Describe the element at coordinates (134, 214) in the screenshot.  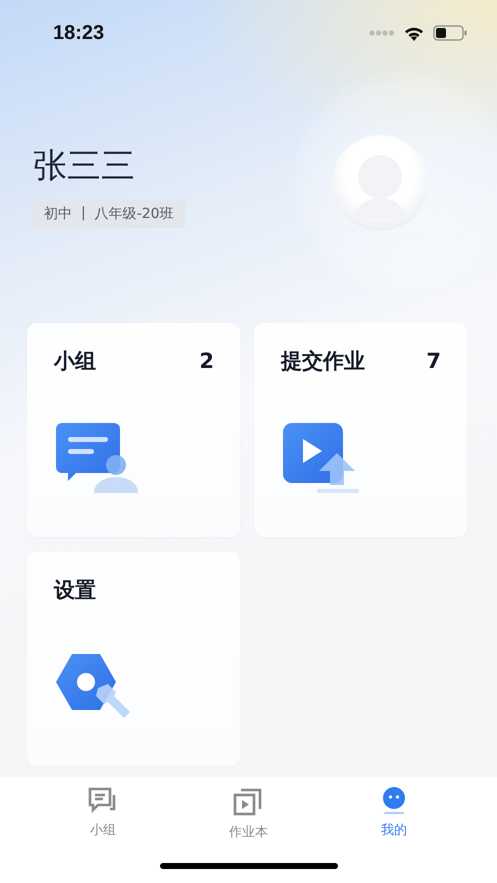
I see `class-name: 八年级-20班` at that location.